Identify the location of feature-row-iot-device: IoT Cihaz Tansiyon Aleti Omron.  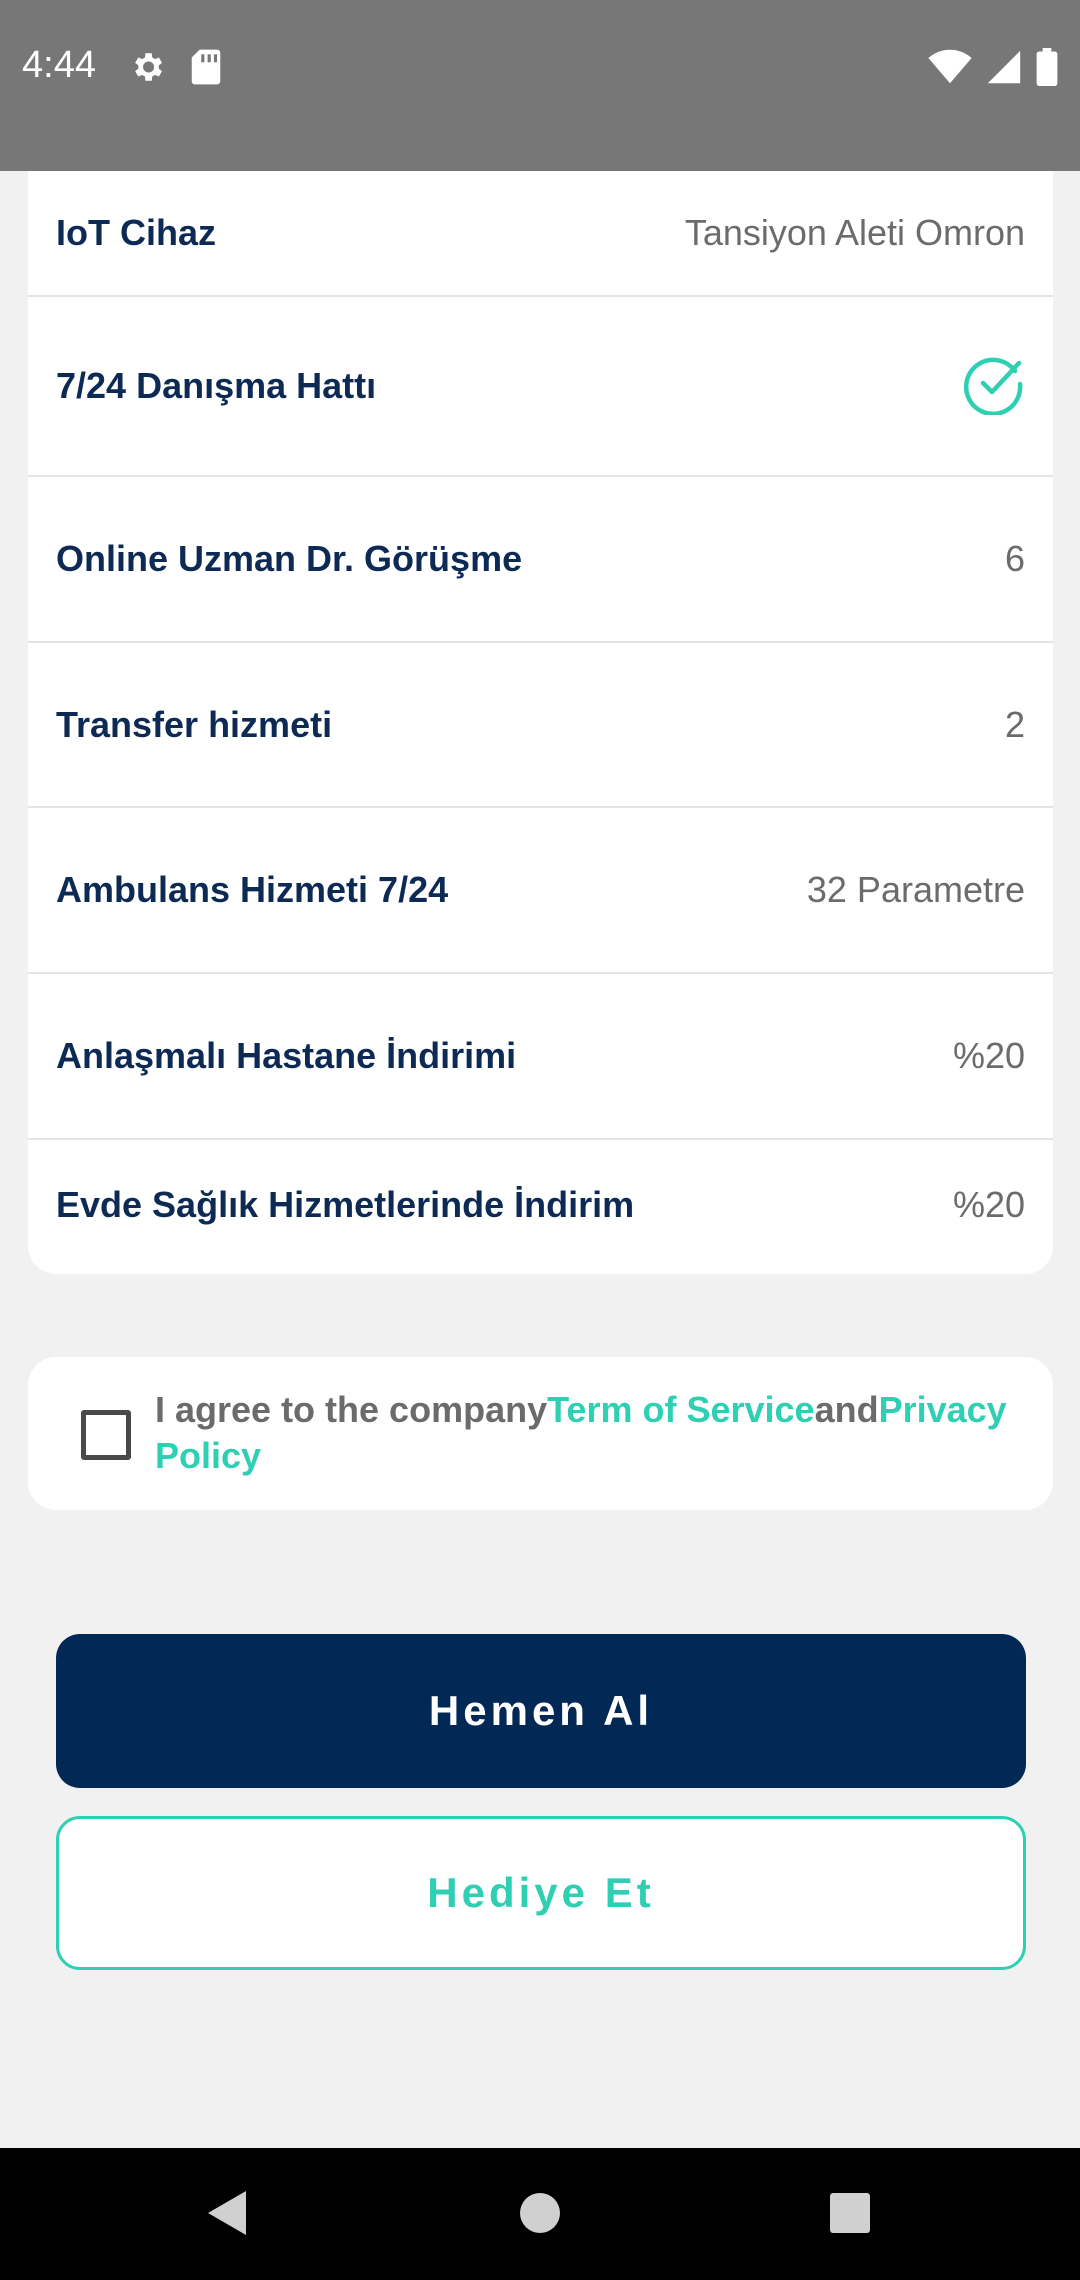
(540, 234).